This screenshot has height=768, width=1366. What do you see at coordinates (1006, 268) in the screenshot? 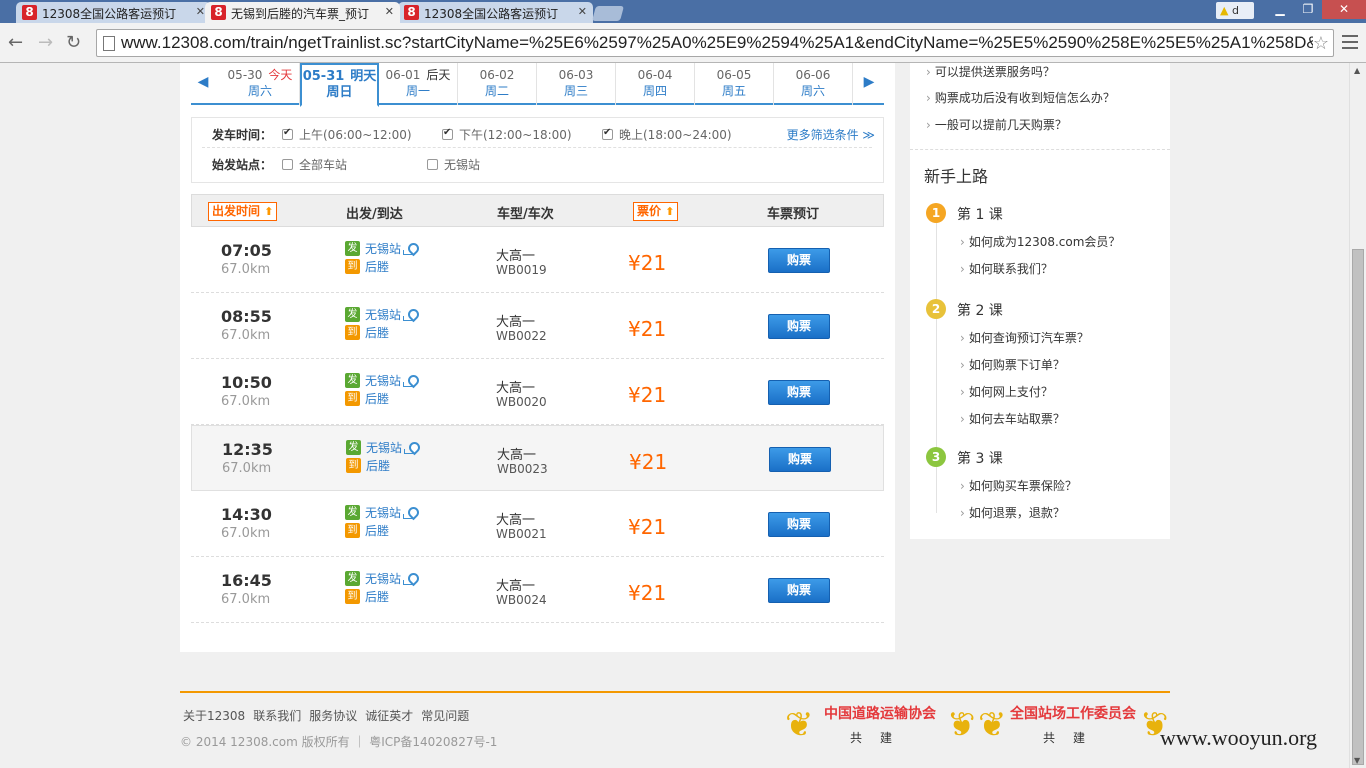
I see `lesson-link: 如何联系我们？` at bounding box center [1006, 268].